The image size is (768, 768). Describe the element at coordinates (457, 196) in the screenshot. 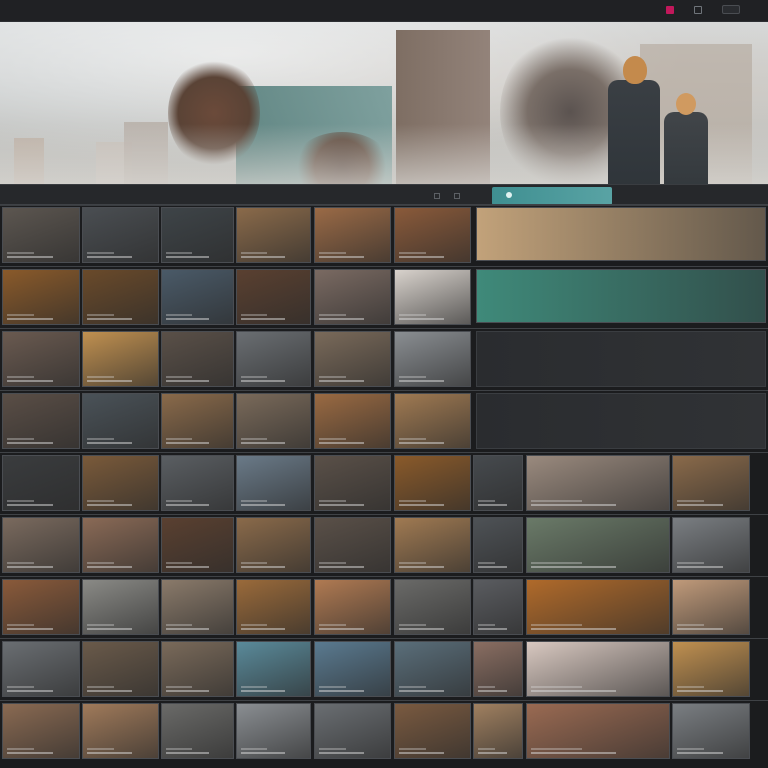

I see `list-view-icon` at that location.